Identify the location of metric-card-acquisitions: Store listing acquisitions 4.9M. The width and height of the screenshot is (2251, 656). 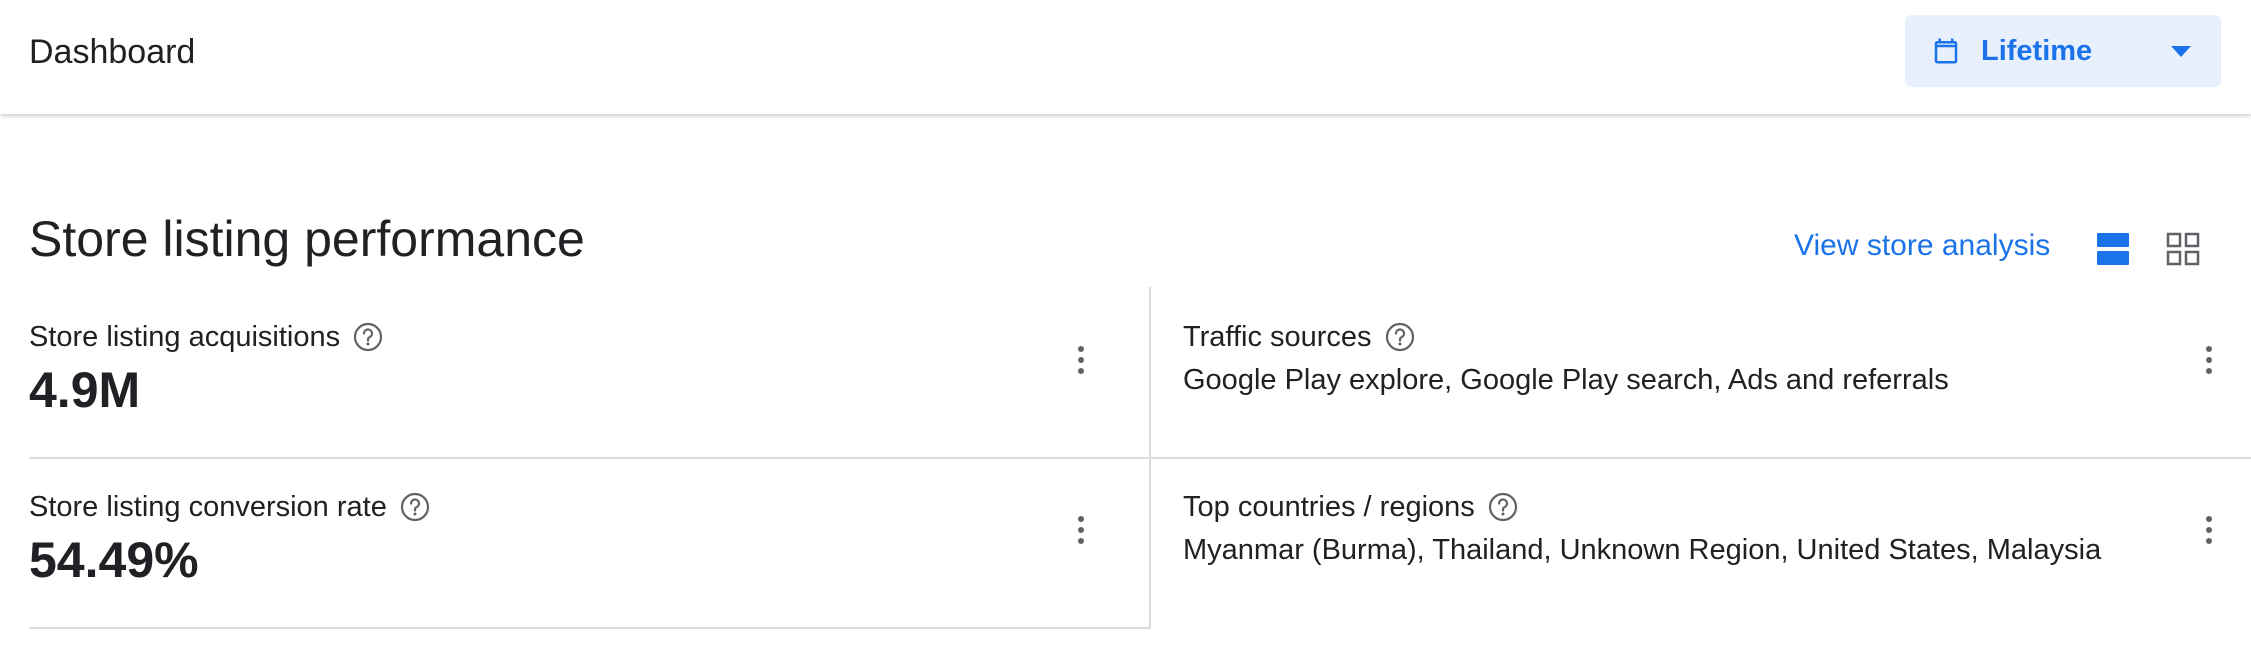
(579, 372).